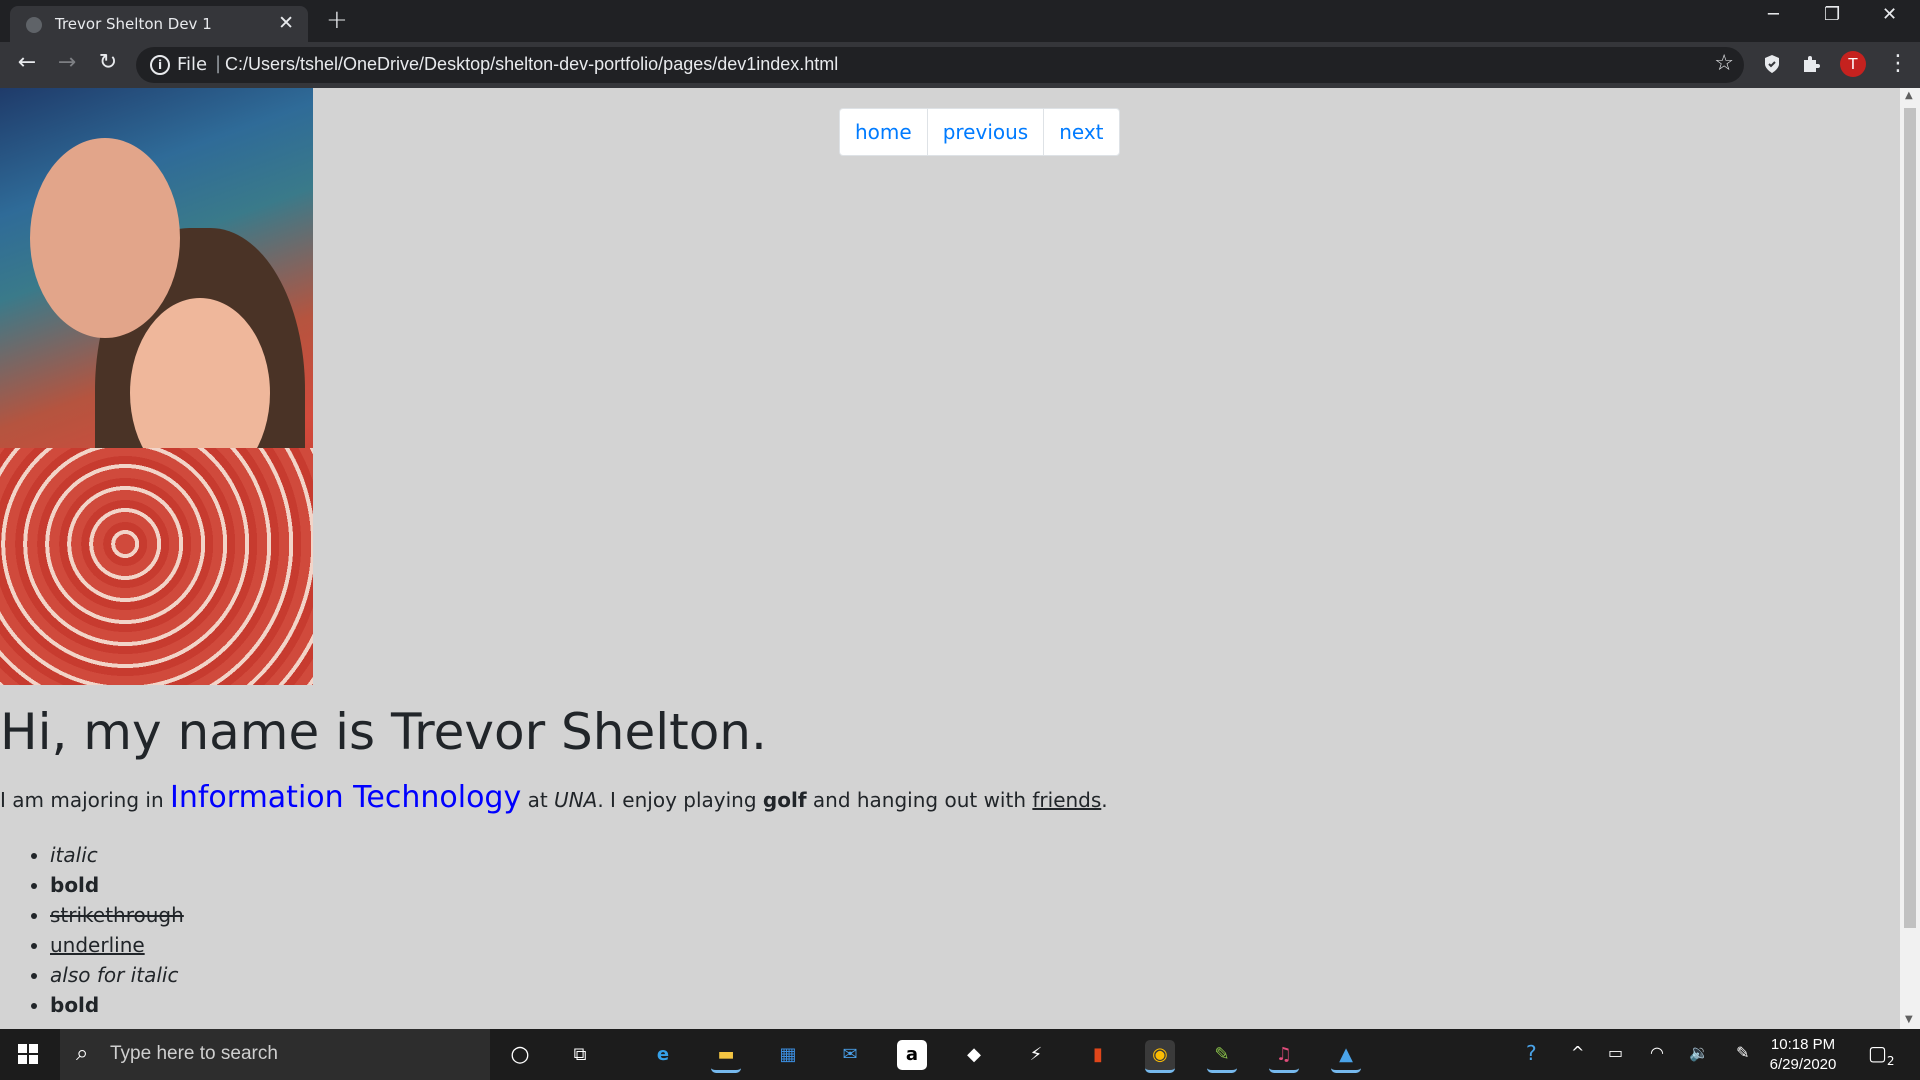  What do you see at coordinates (194, 1053) in the screenshot?
I see `search-placeholder: Type here to search` at bounding box center [194, 1053].